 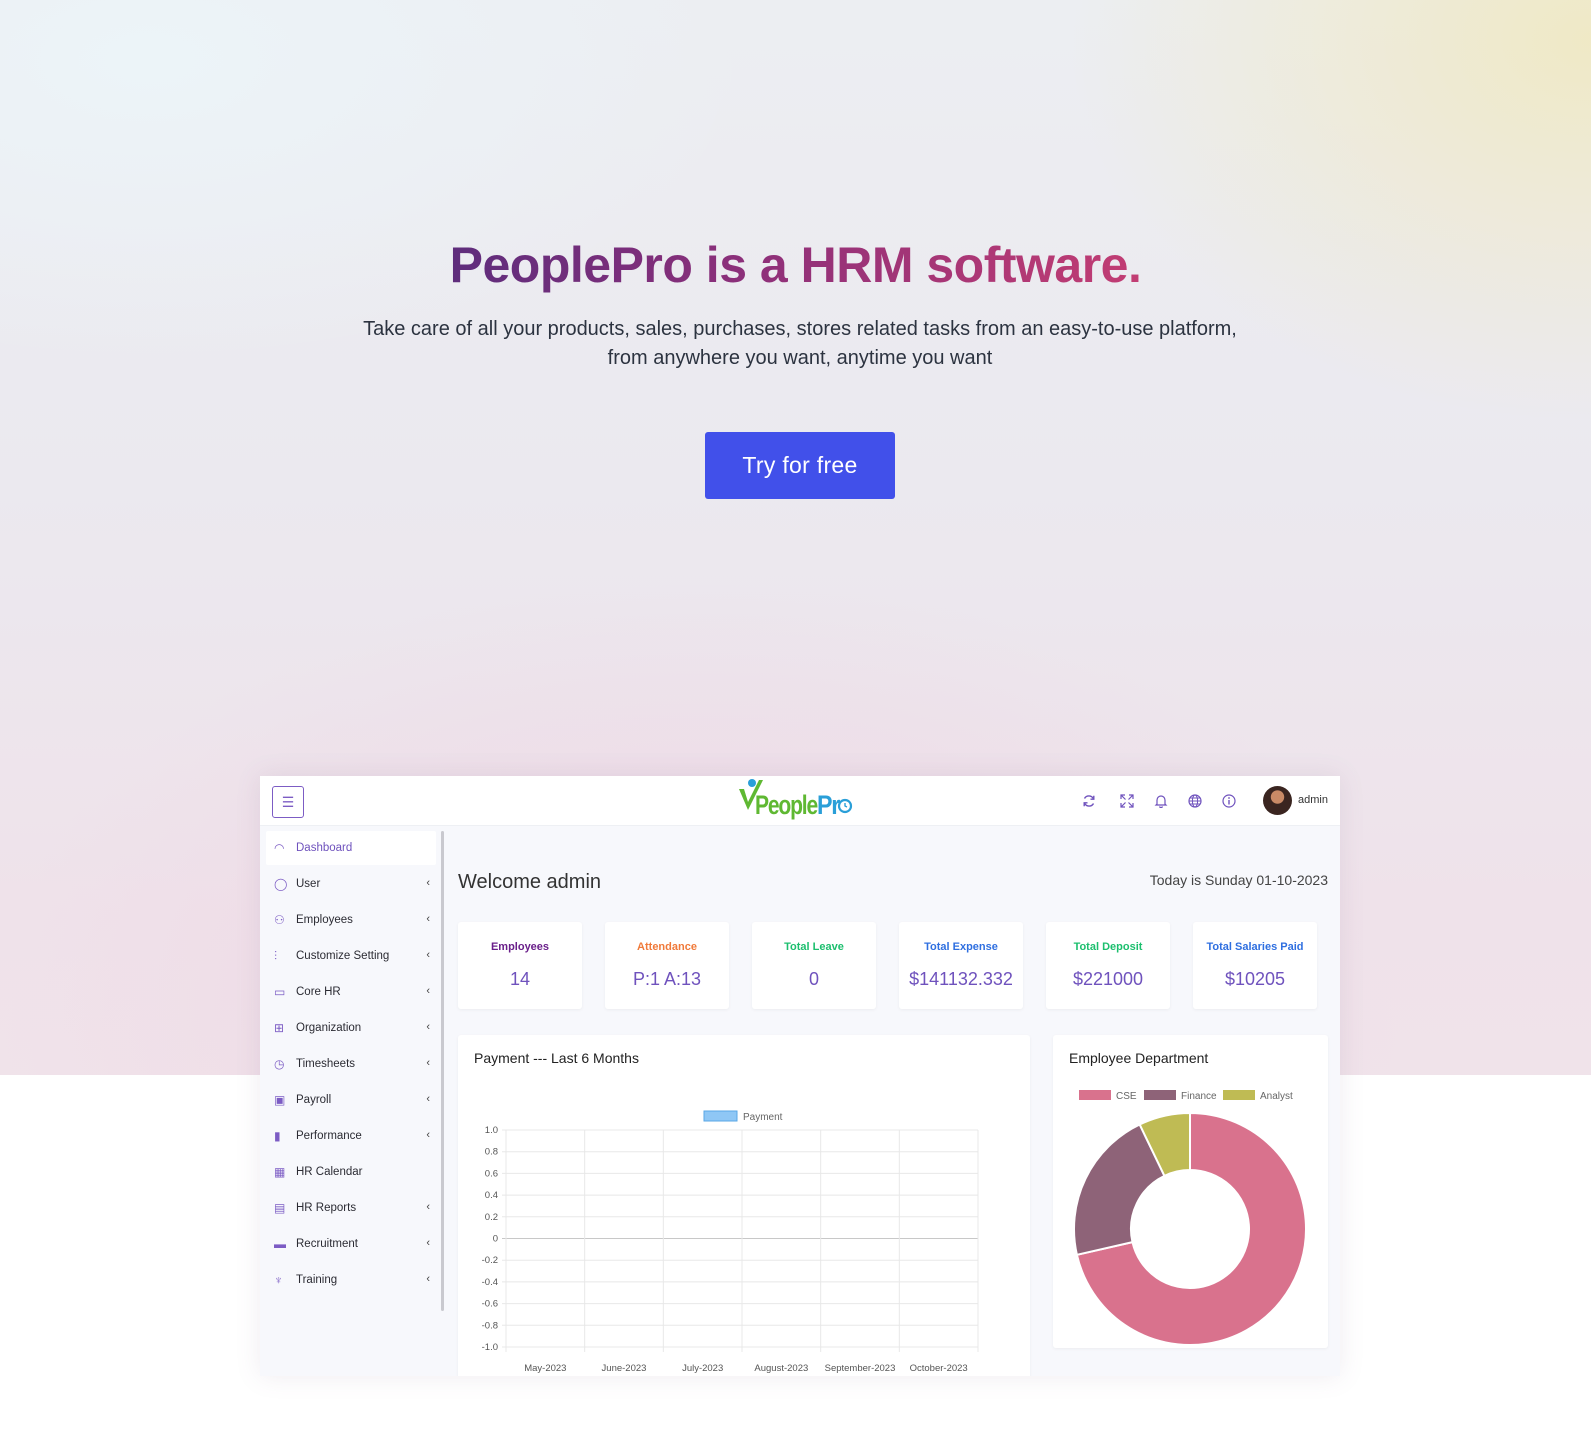 What do you see at coordinates (667, 979) in the screenshot?
I see `stat-value: P:1 A:13` at bounding box center [667, 979].